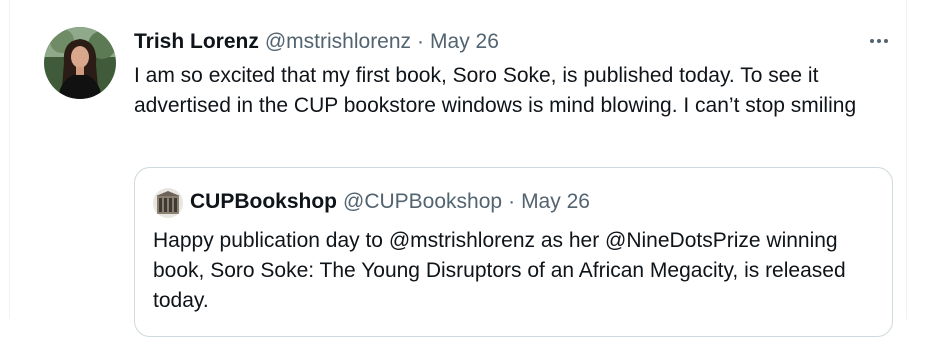 Image resolution: width=933 pixels, height=337 pixels. I want to click on tweet-header: Trish Lorenz @mstrishlorenz · May 26, so click(316, 42).